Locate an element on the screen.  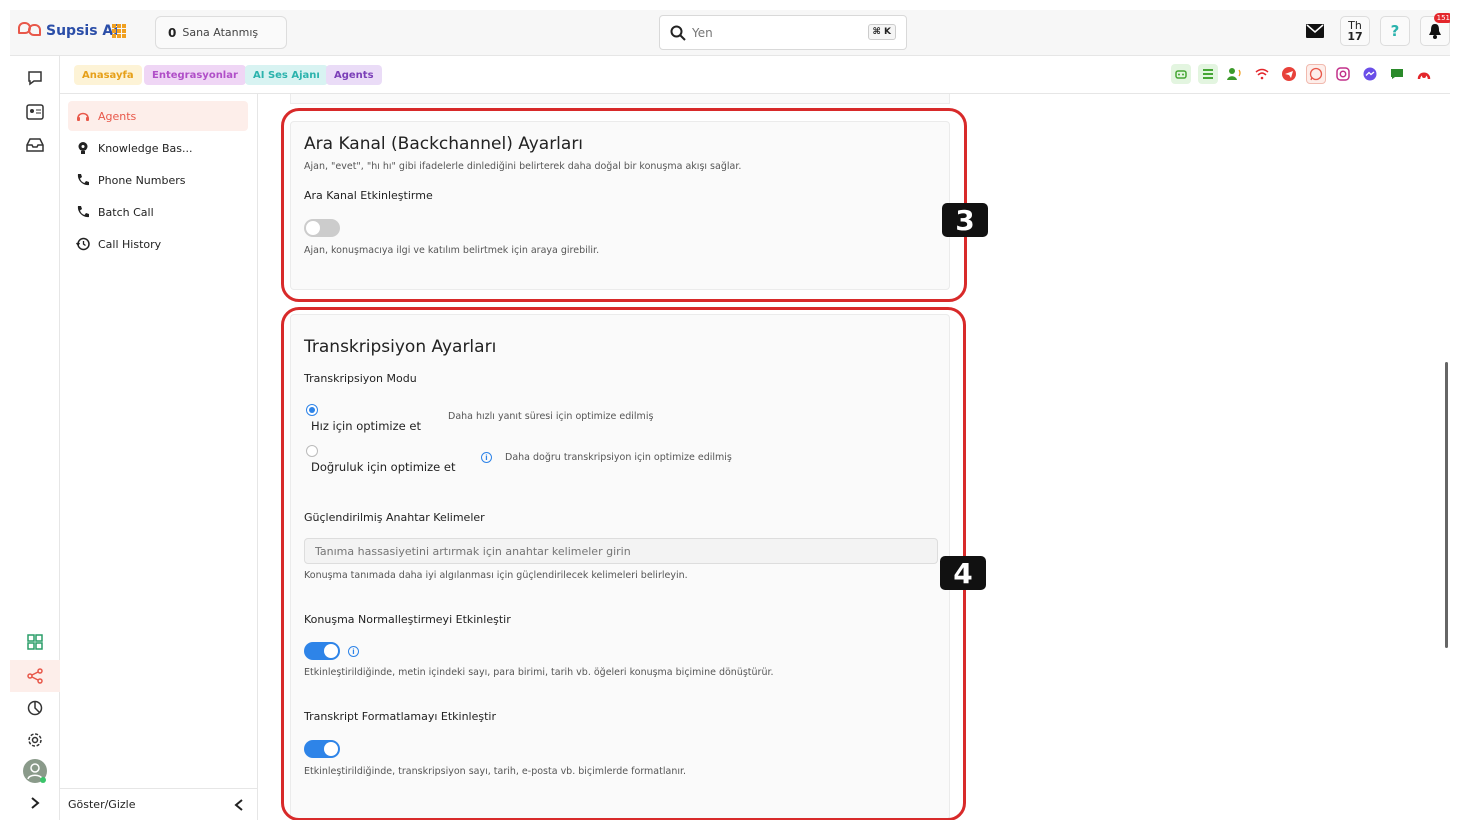
dashboard-icon is located at coordinates (35, 642).